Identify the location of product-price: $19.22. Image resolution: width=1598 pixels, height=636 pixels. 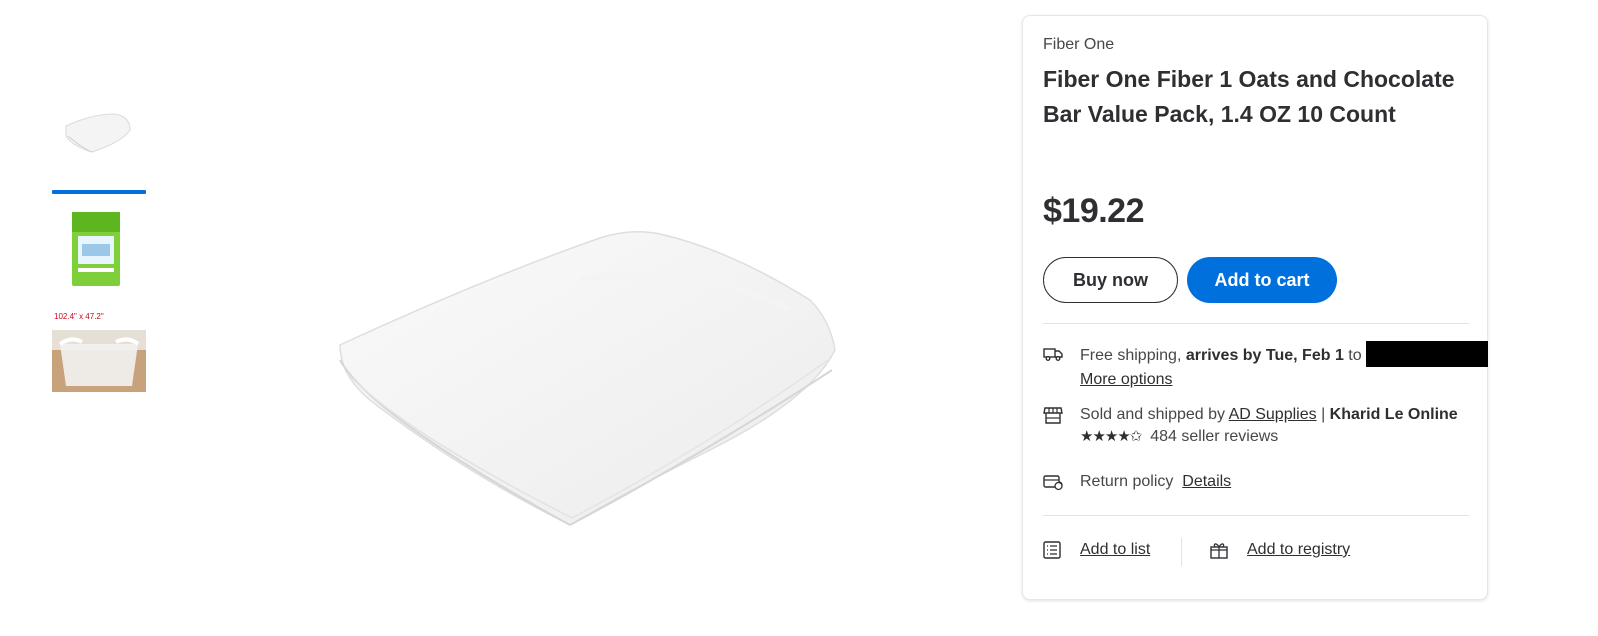
(1094, 211).